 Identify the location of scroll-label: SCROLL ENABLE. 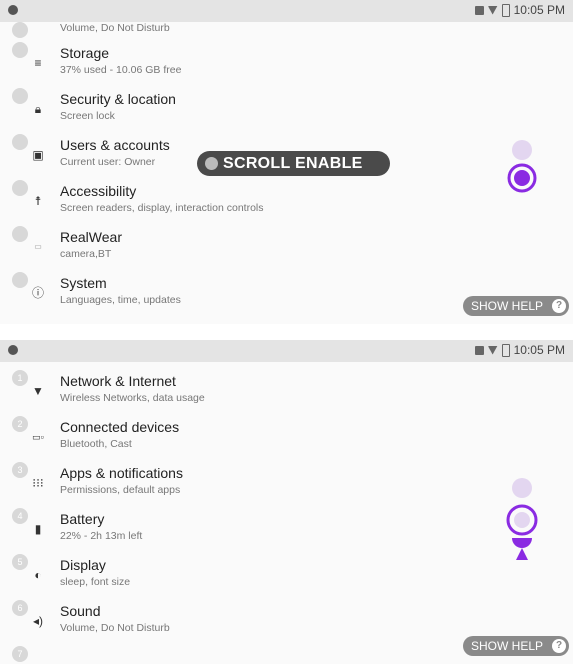
(293, 163).